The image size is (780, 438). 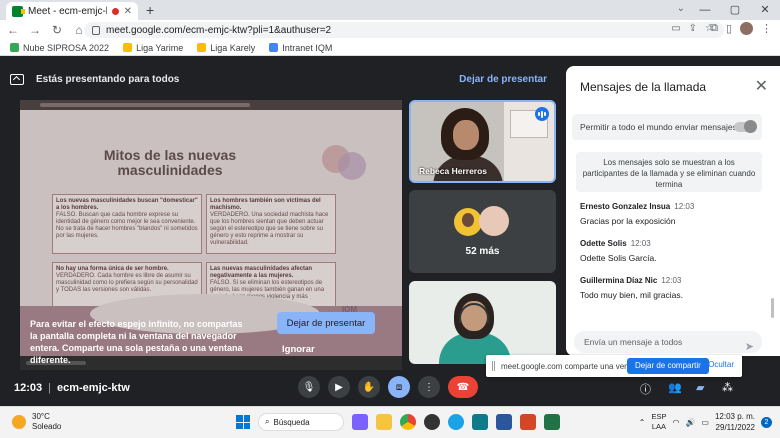 What do you see at coordinates (749, 347) in the screenshot?
I see `send-icon: ➤` at bounding box center [749, 347].